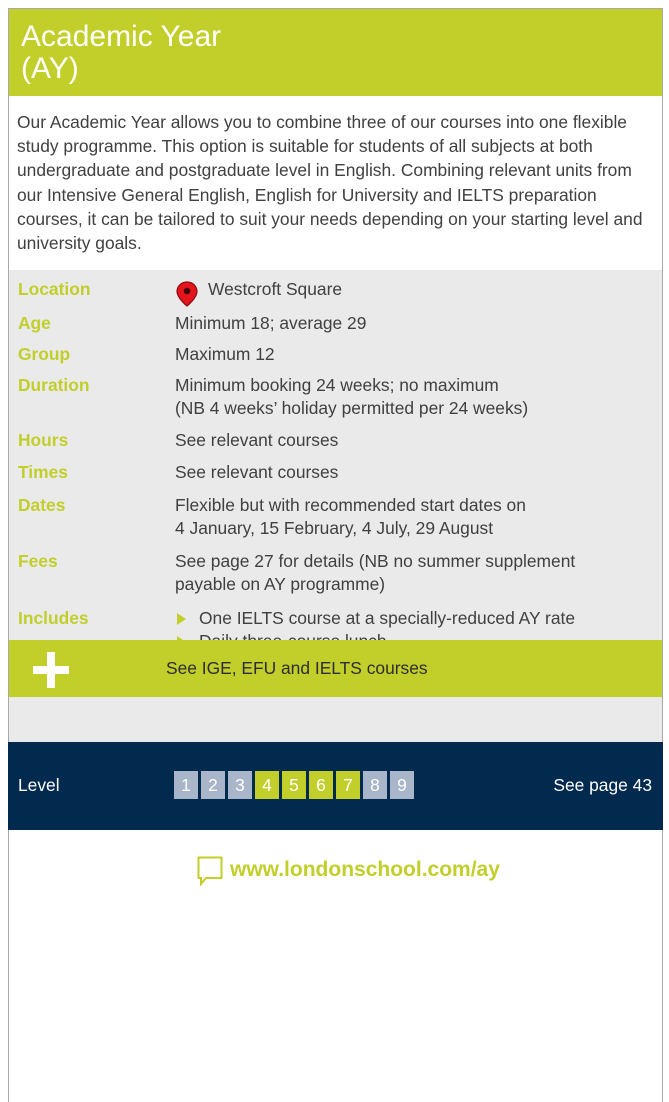  What do you see at coordinates (257, 440) in the screenshot?
I see `hours-value: See relevant courses` at bounding box center [257, 440].